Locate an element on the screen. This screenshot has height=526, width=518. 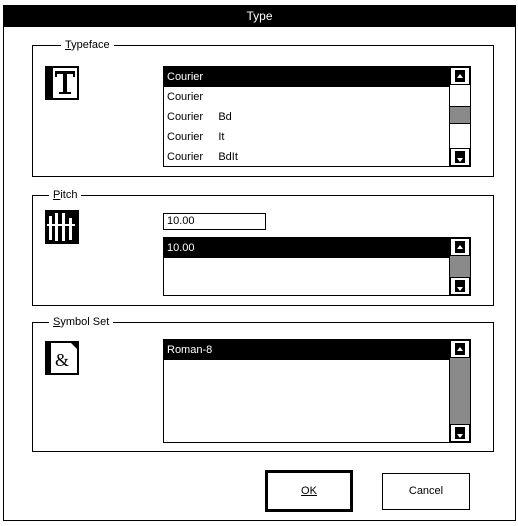
symbol-set-group-label: Symbol Set is located at coordinates (81, 322).